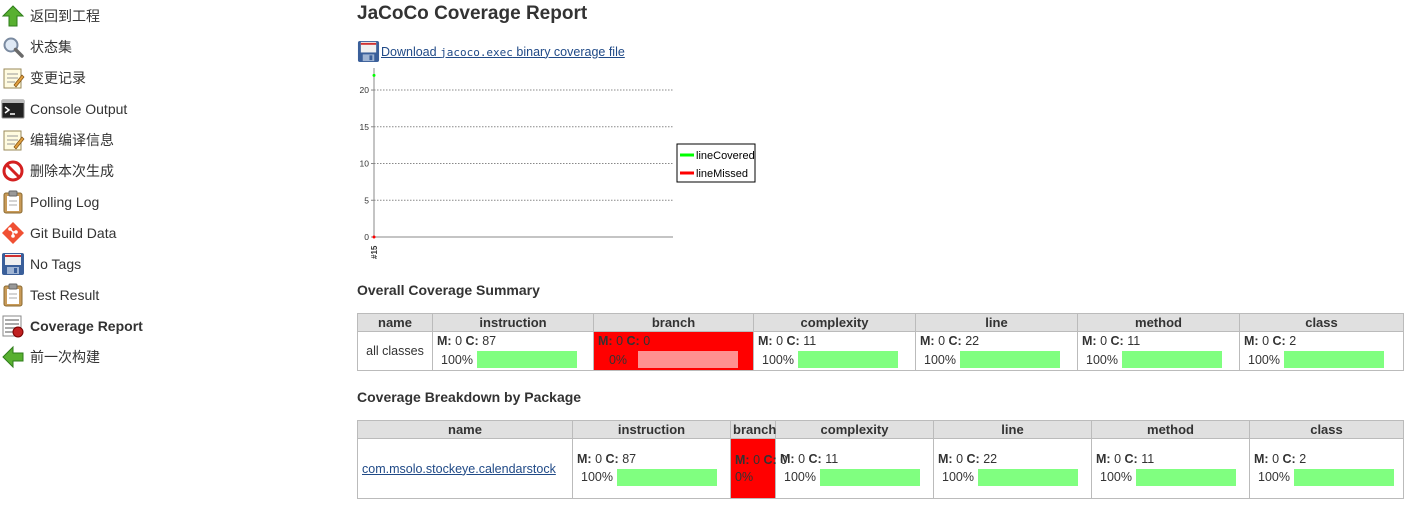  I want to click on sidebar-item-label: Coverage Report, so click(86, 325).